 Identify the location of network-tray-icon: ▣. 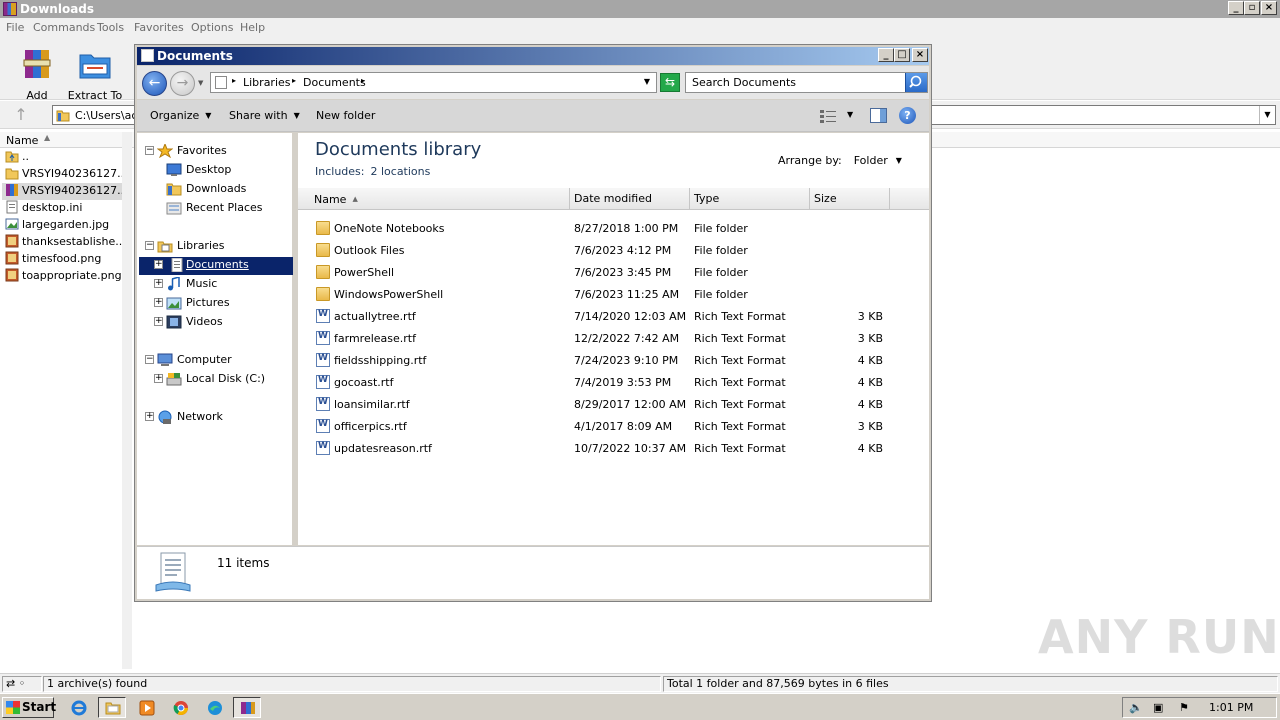
(1160, 708).